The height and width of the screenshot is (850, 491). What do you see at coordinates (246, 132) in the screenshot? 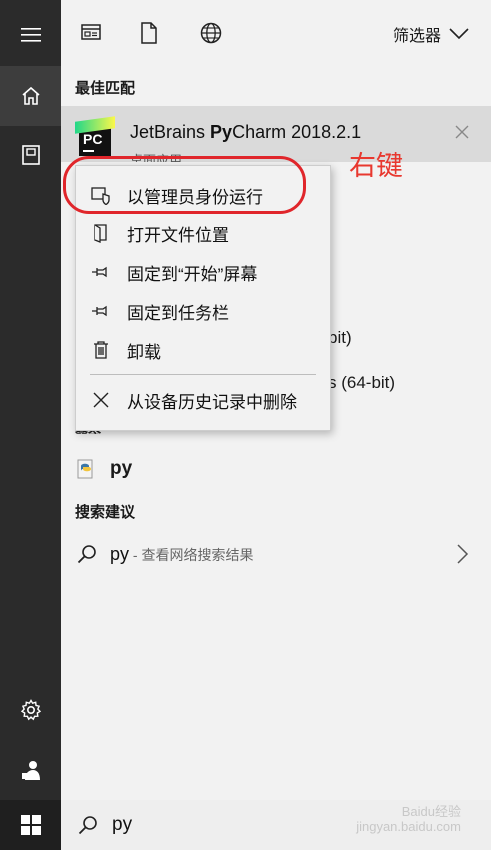
I see `best-match-app-name: JetBrains PyCharm 2018.2.1` at bounding box center [246, 132].